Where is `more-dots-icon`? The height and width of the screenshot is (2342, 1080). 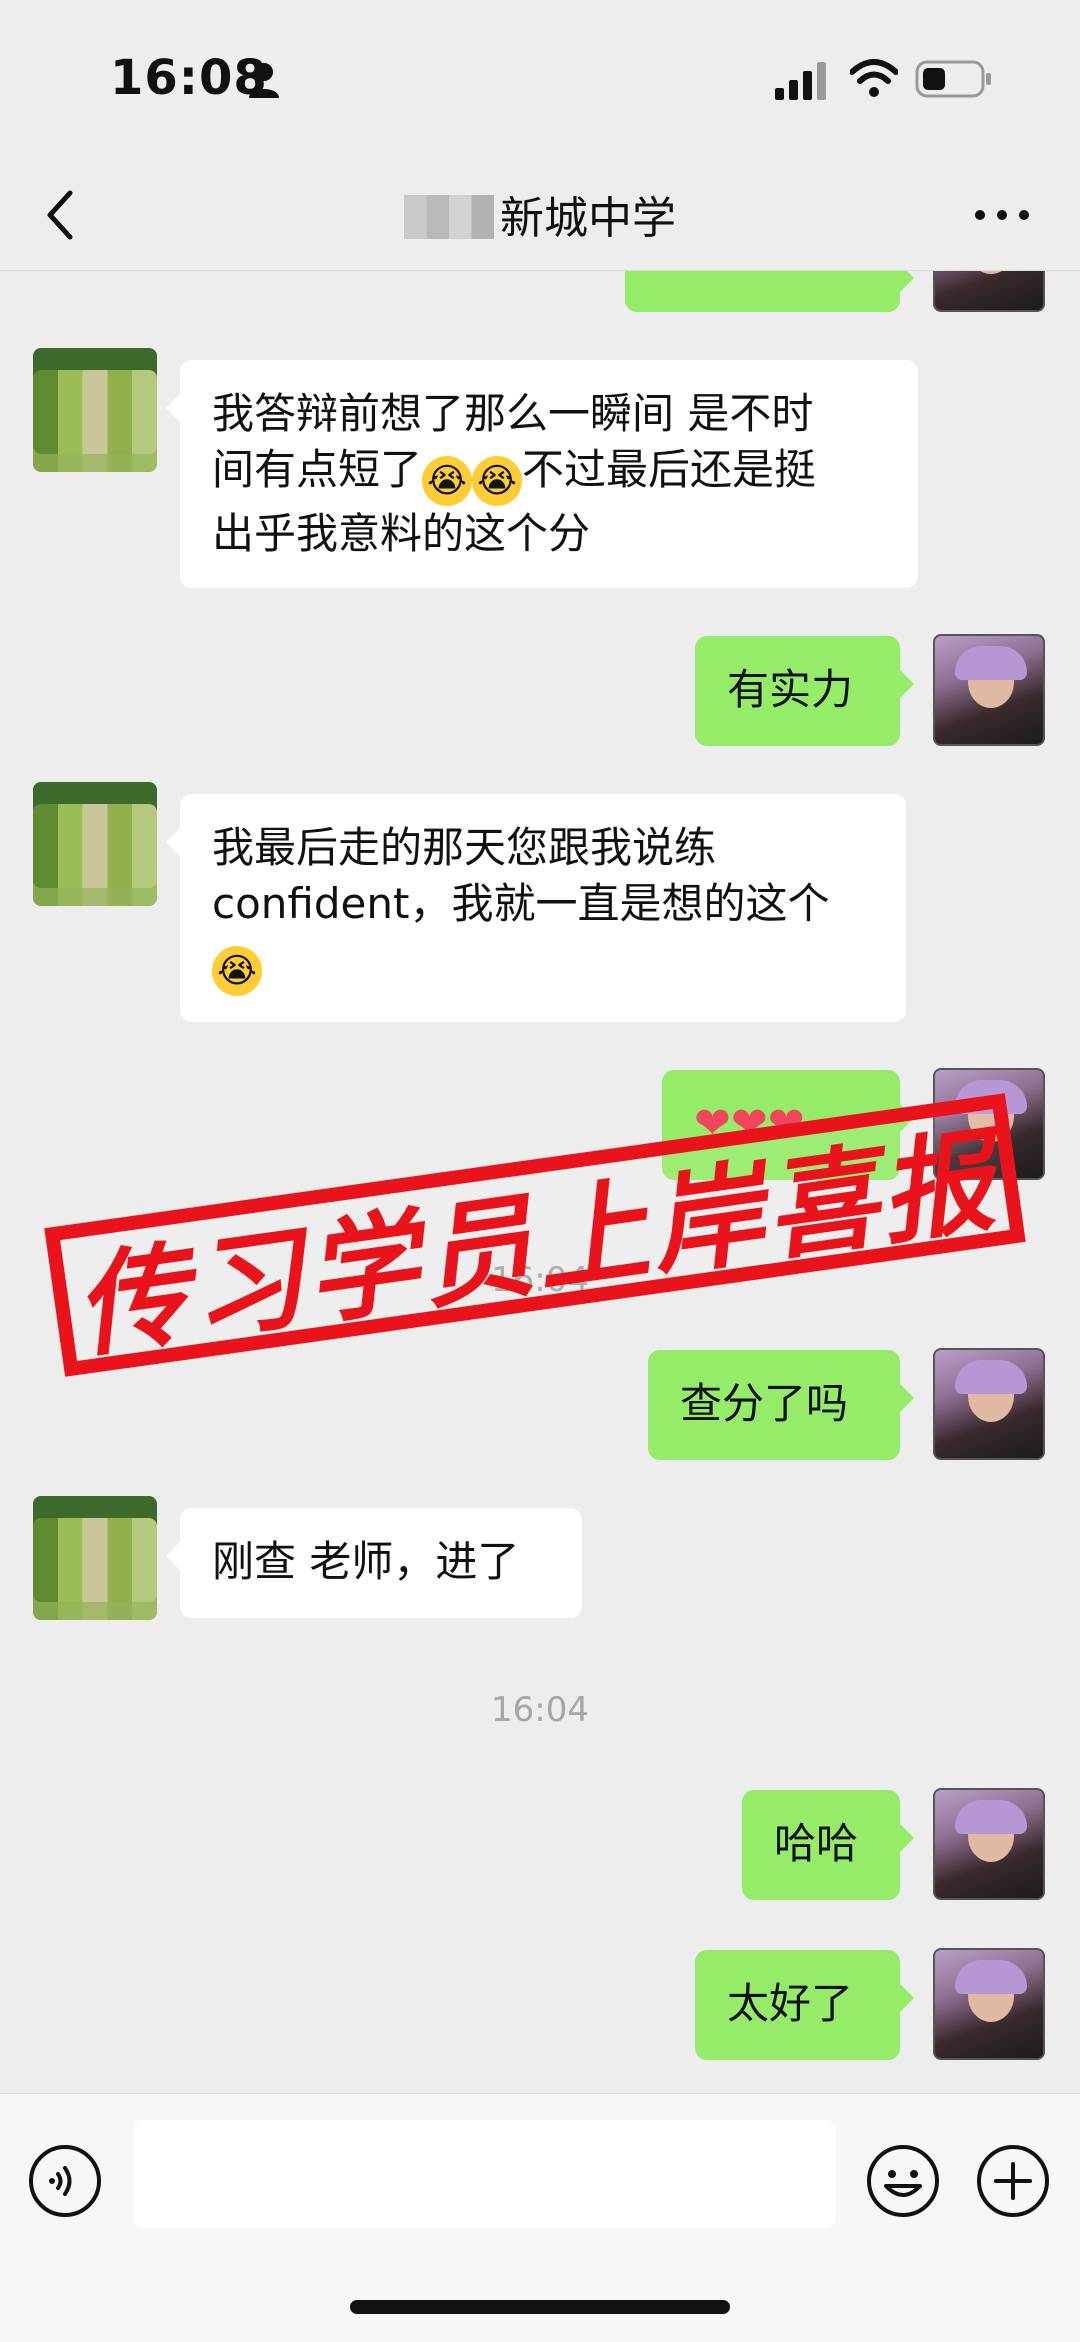
more-dots-icon is located at coordinates (1002, 215).